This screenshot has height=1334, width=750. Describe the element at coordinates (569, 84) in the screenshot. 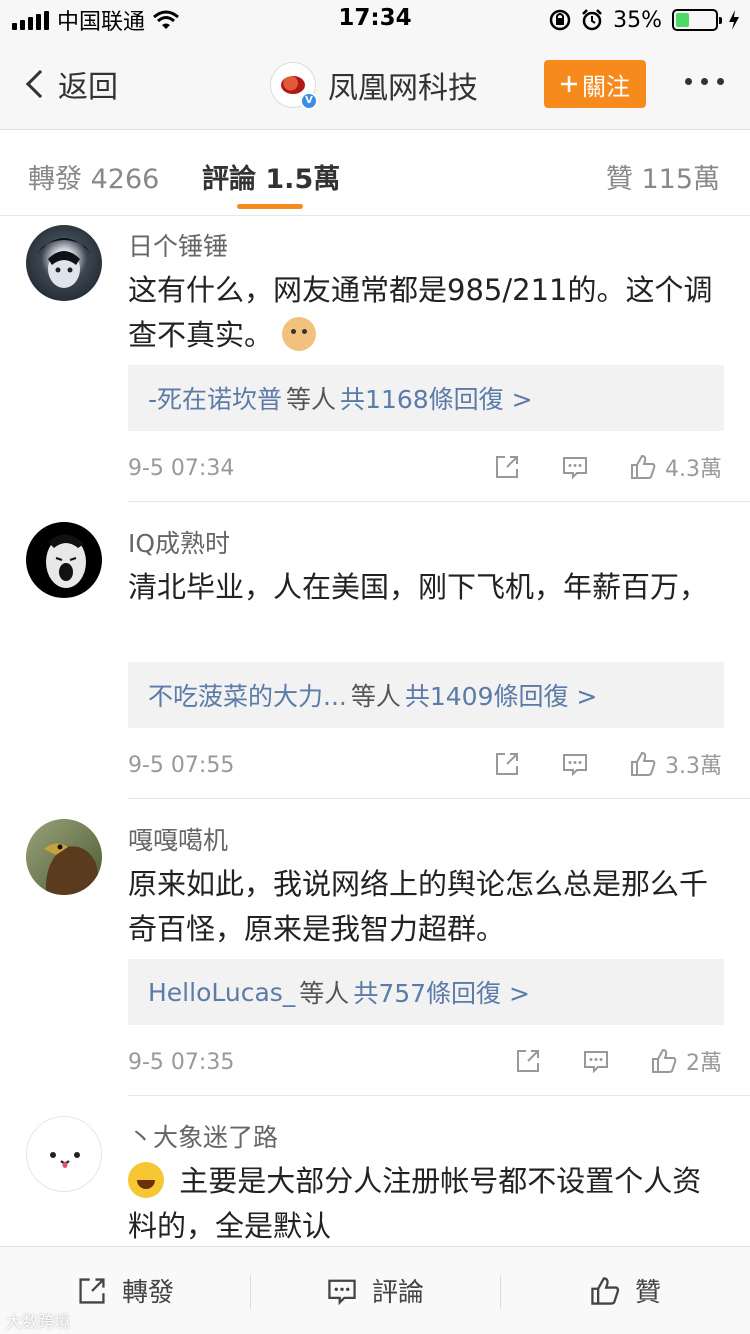

I see `plus-icon` at that location.